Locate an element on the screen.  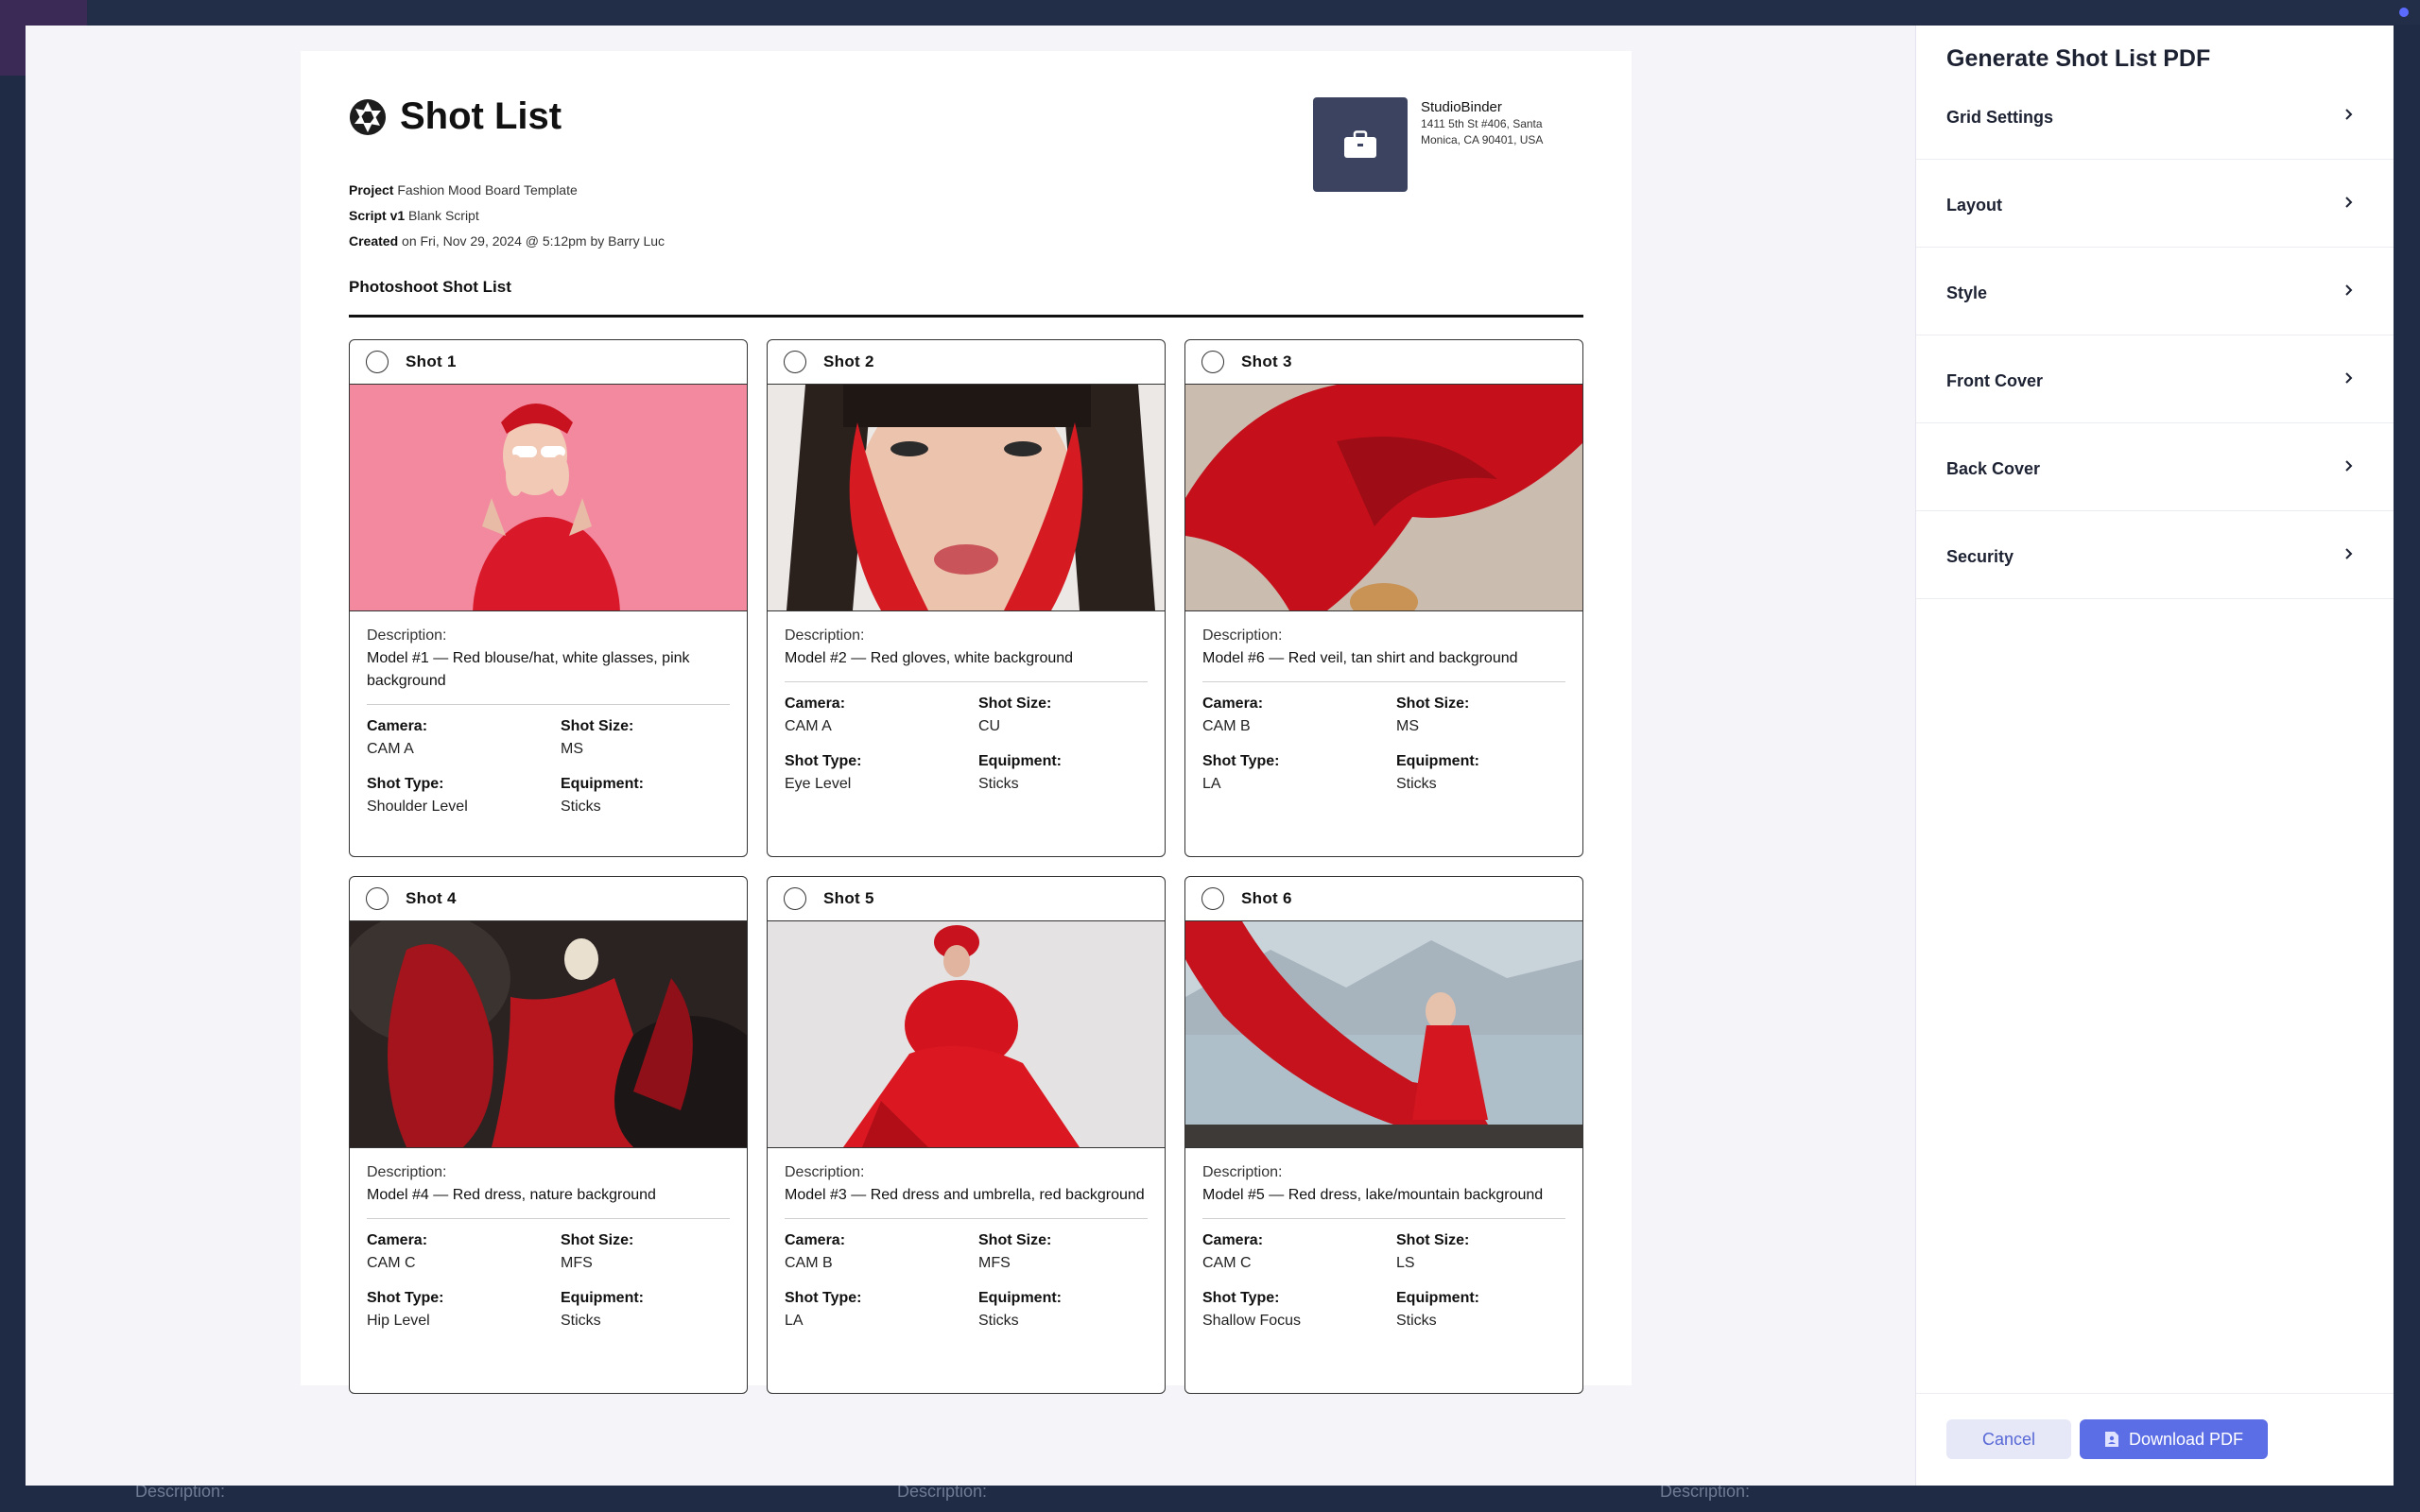
shot-size-value: MS is located at coordinates (1407, 726).